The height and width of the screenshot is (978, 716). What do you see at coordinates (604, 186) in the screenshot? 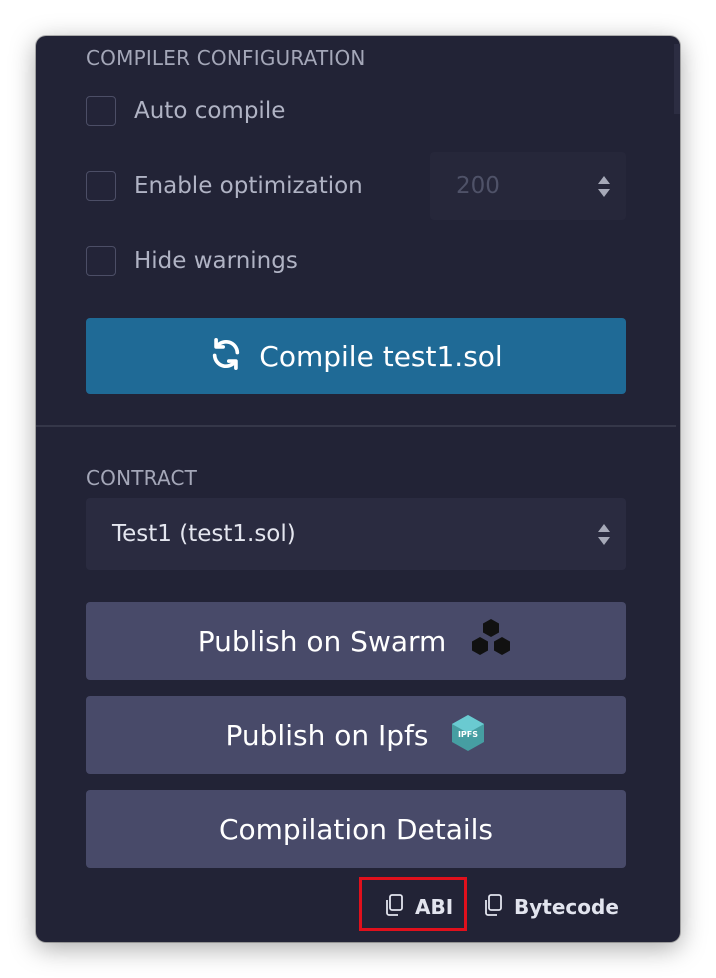
I see `spinner-icon` at bounding box center [604, 186].